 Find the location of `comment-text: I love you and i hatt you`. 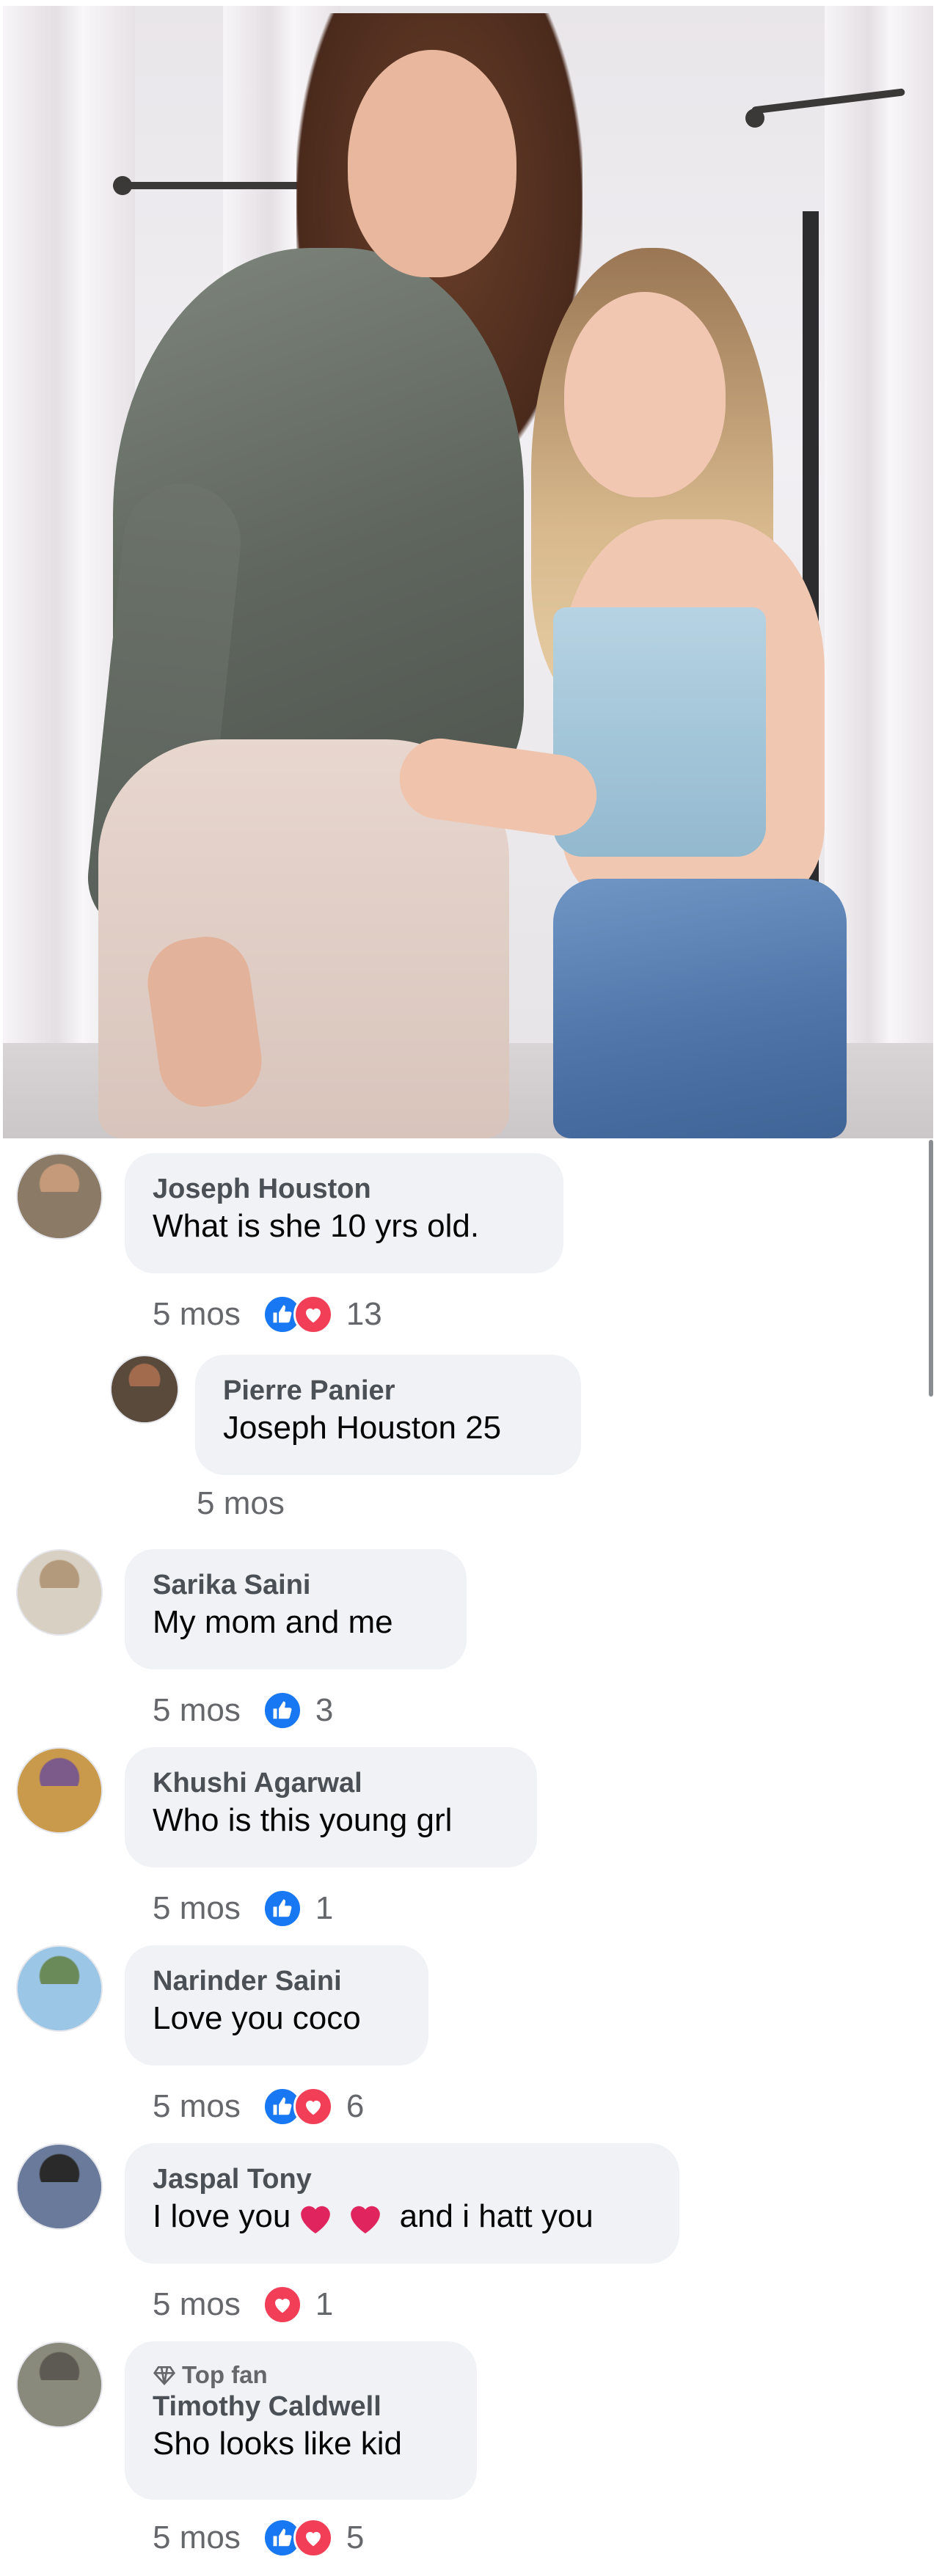

comment-text: I love you and i hatt you is located at coordinates (401, 2217).